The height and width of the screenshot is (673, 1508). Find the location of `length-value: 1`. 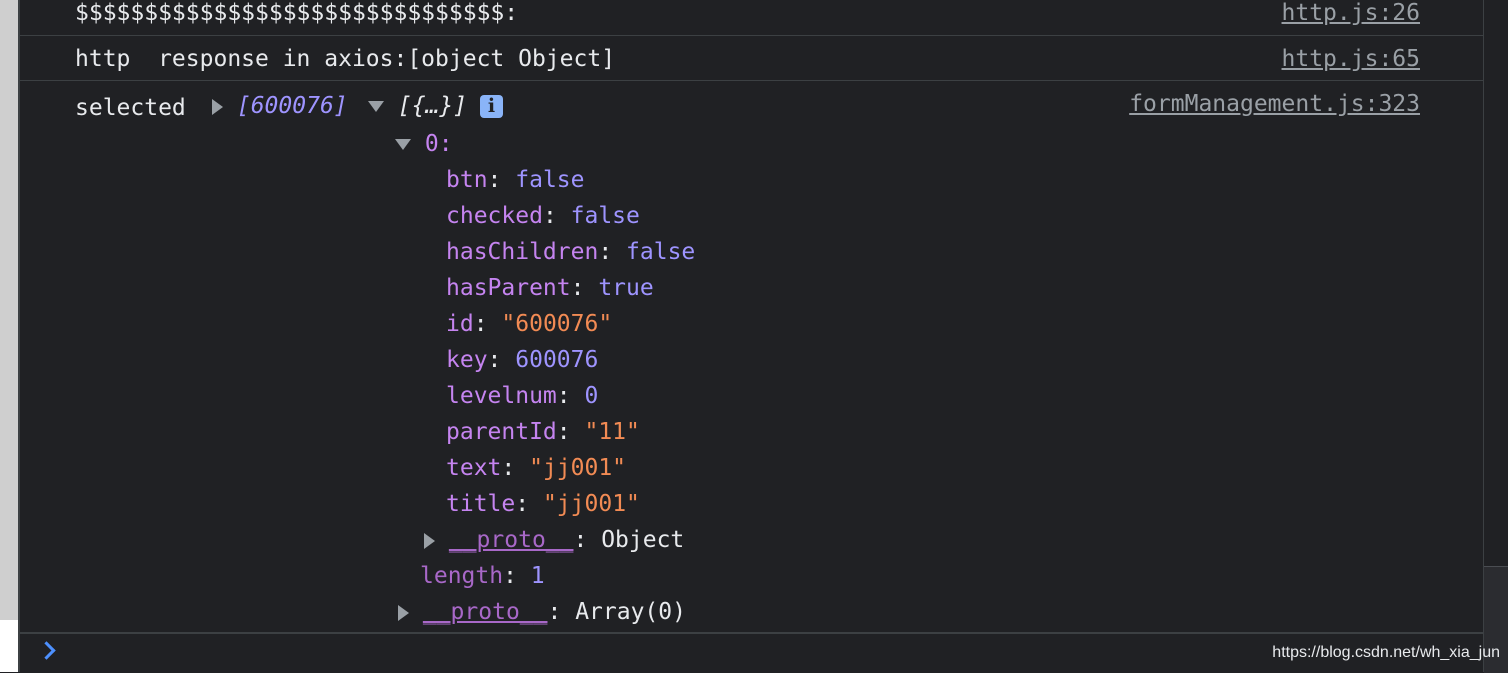

length-value: 1 is located at coordinates (537, 576).